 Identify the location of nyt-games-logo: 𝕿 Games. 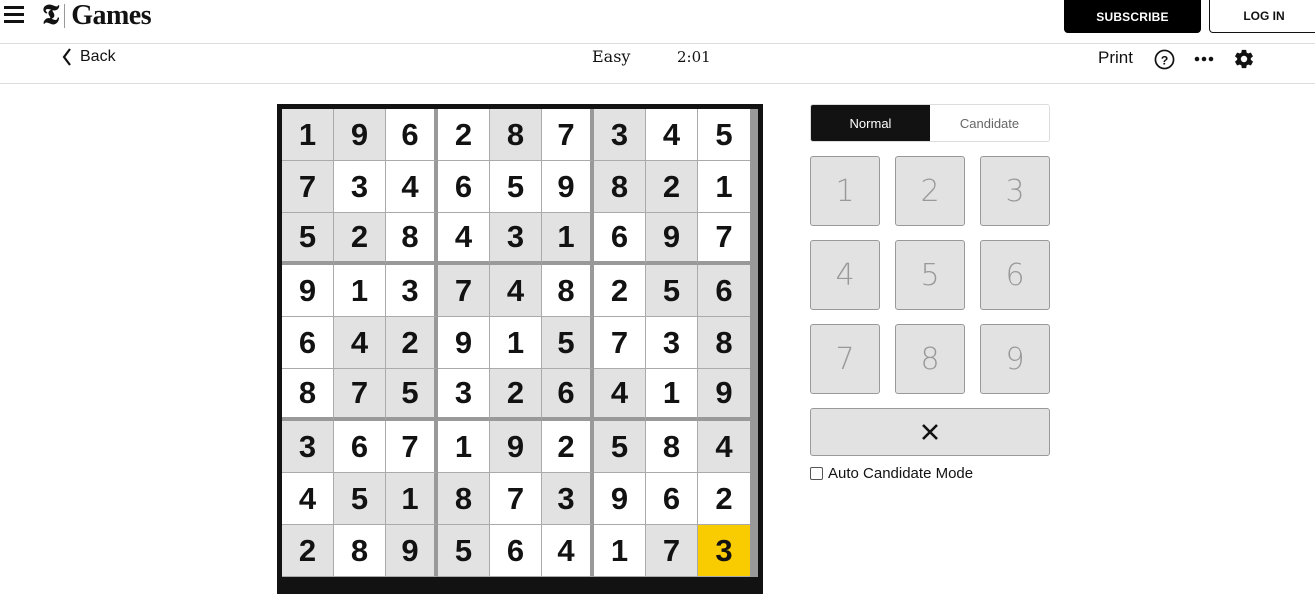
(97, 16).